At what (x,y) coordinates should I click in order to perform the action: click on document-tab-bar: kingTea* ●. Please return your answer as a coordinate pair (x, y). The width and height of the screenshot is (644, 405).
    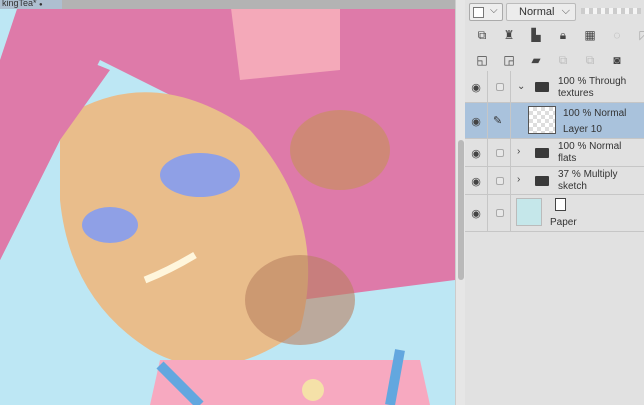
    Looking at the image, I should click on (227, 4).